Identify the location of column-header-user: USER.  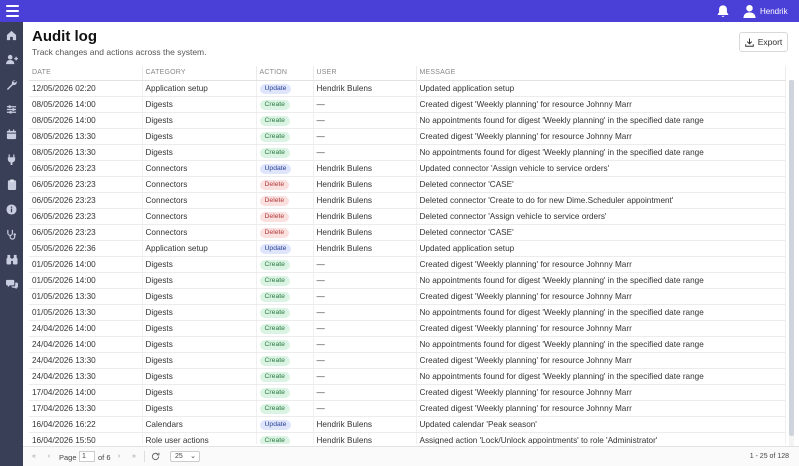
(365, 73).